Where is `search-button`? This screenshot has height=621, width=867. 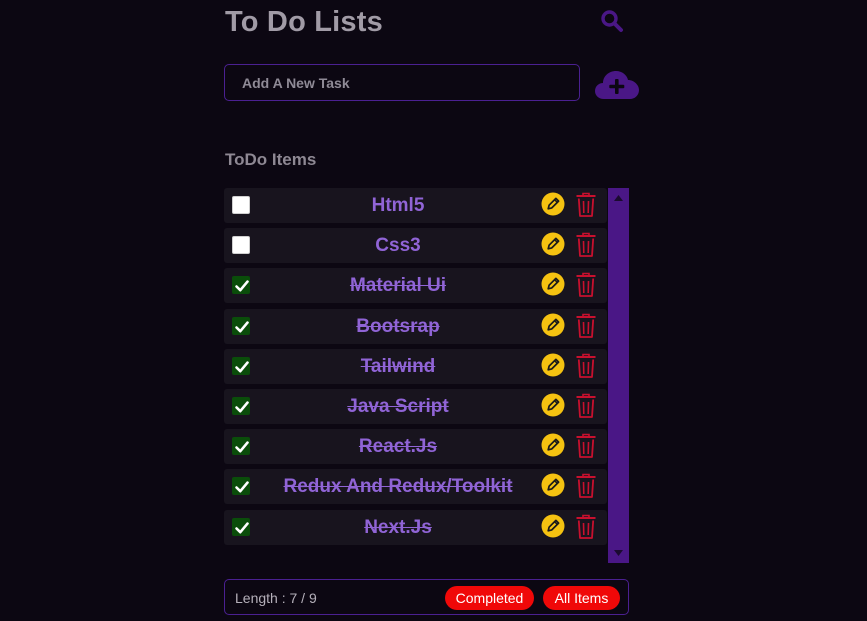 search-button is located at coordinates (612, 21).